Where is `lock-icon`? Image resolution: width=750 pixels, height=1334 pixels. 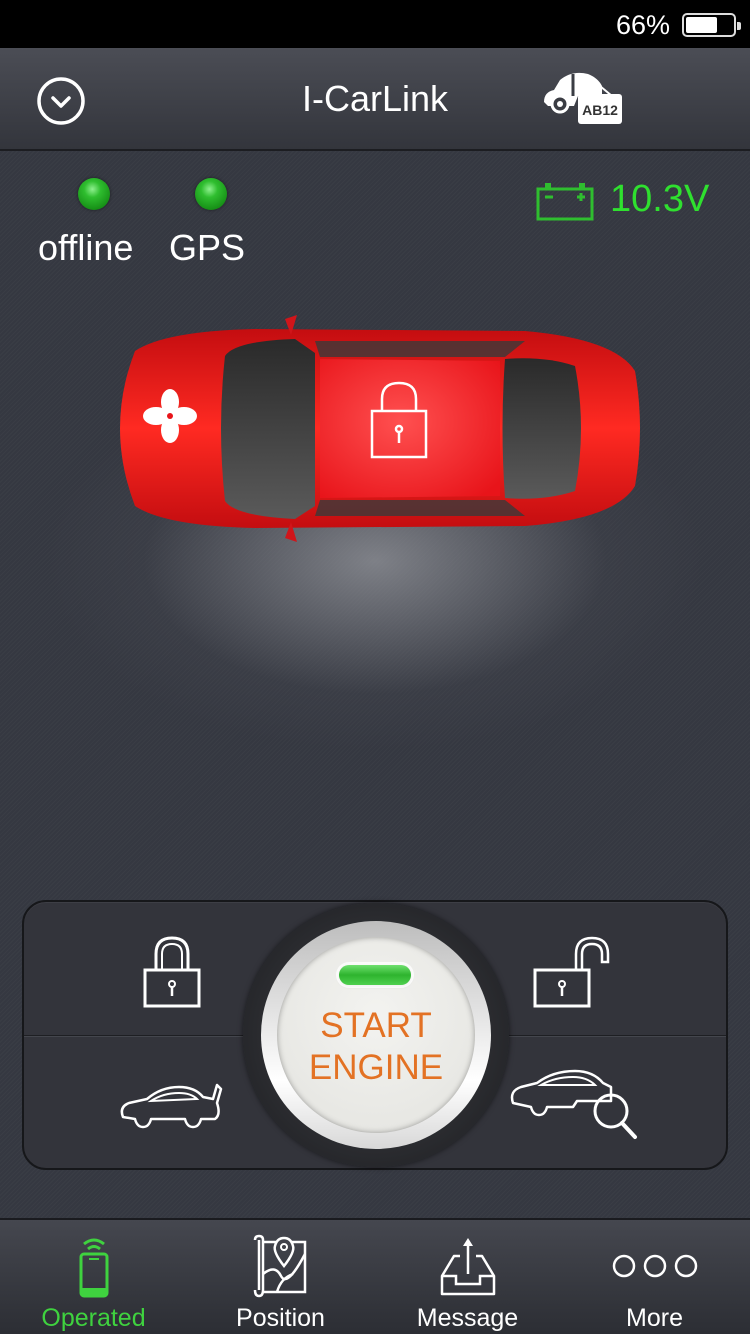
lock-icon is located at coordinates (172, 972).